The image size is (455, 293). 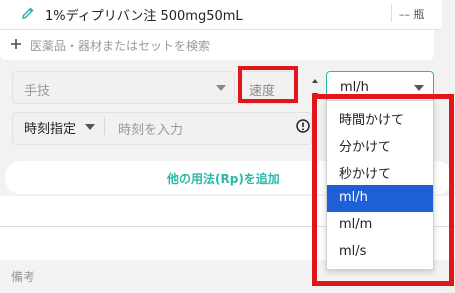 What do you see at coordinates (412, 14) in the screenshot?
I see `drug-unit: –– 瓶` at bounding box center [412, 14].